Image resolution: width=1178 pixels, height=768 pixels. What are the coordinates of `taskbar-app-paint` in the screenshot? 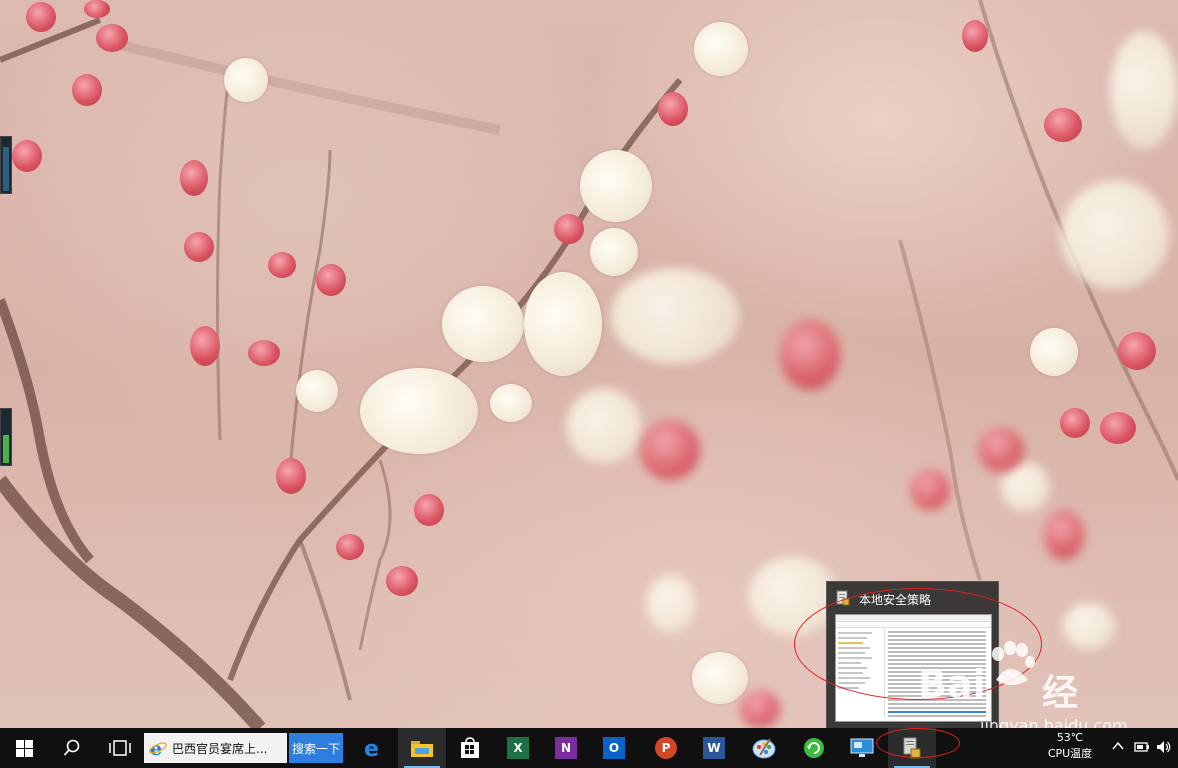 It's located at (764, 748).